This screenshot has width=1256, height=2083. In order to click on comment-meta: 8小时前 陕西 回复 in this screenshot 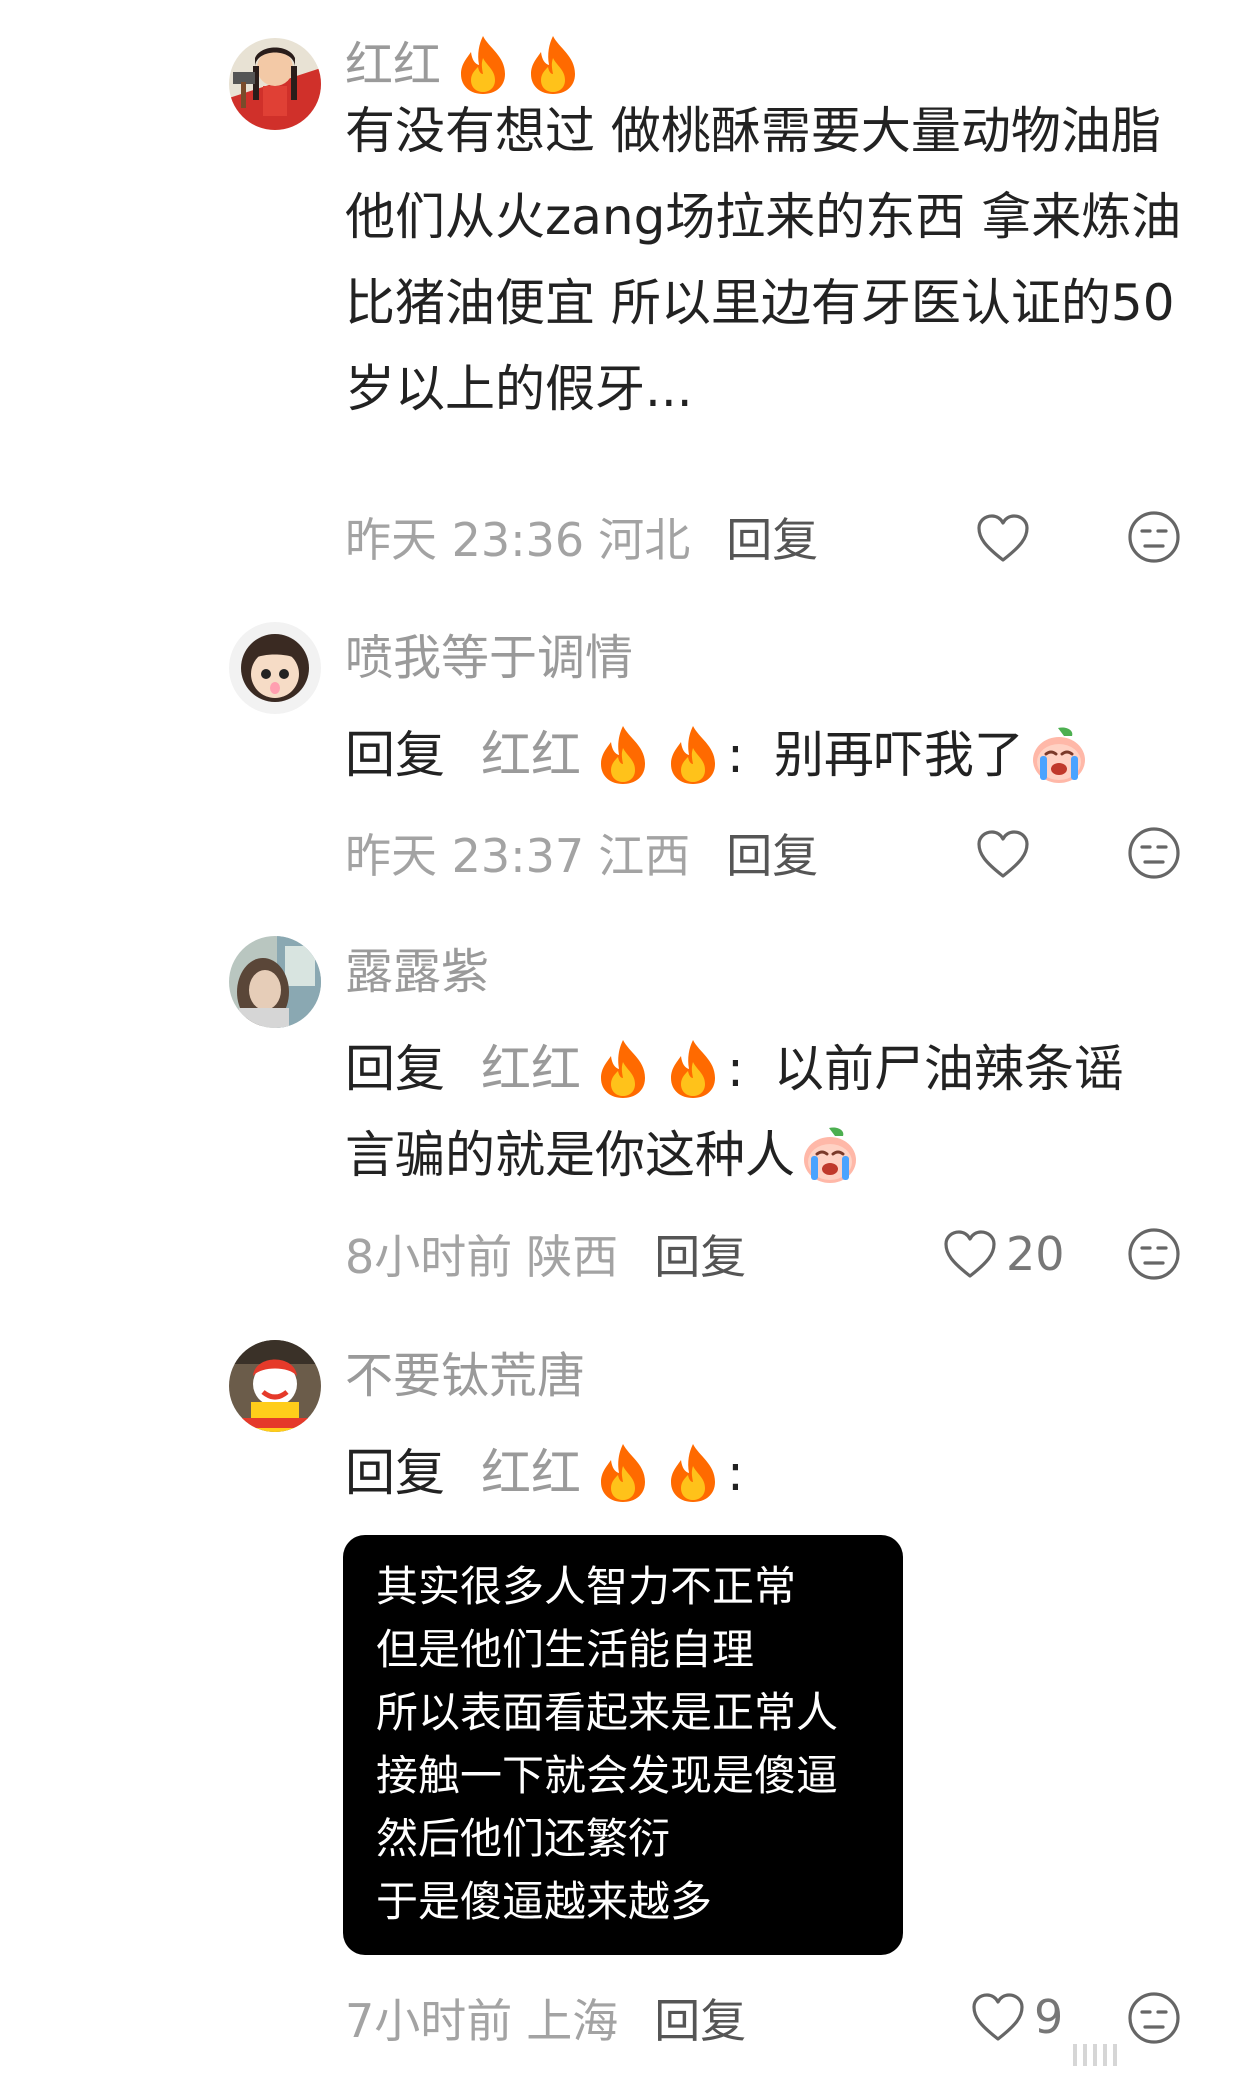, I will do `click(780, 1254)`.